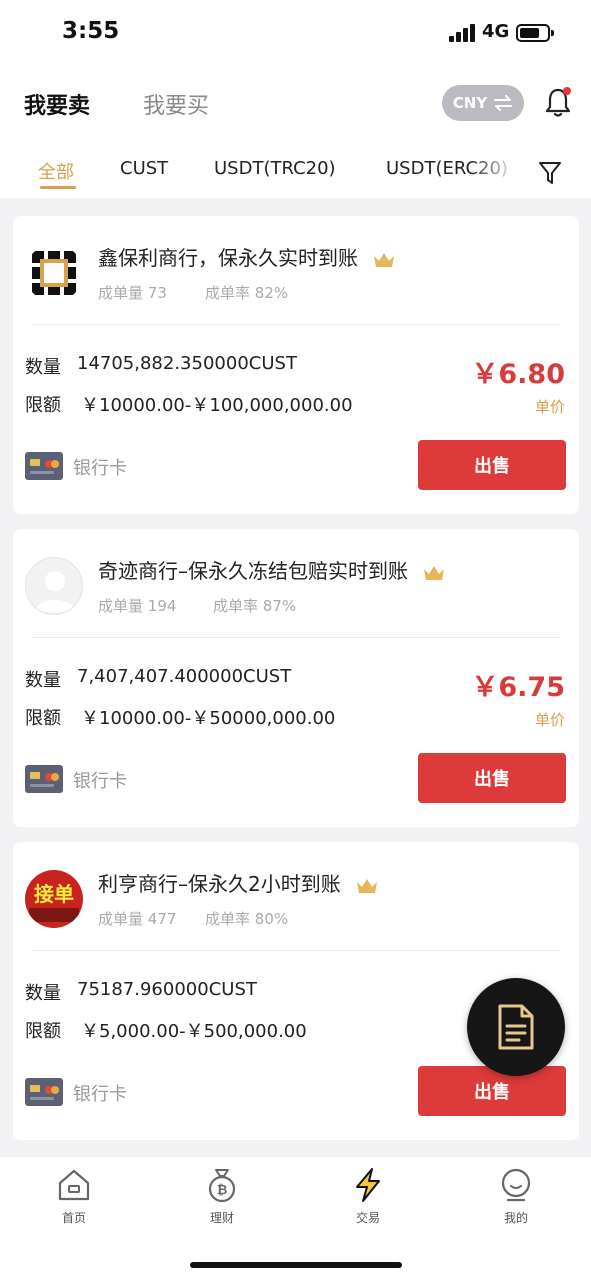 The height and width of the screenshot is (1280, 591). What do you see at coordinates (57, 104) in the screenshot?
I see `tab-sell: 我要卖` at bounding box center [57, 104].